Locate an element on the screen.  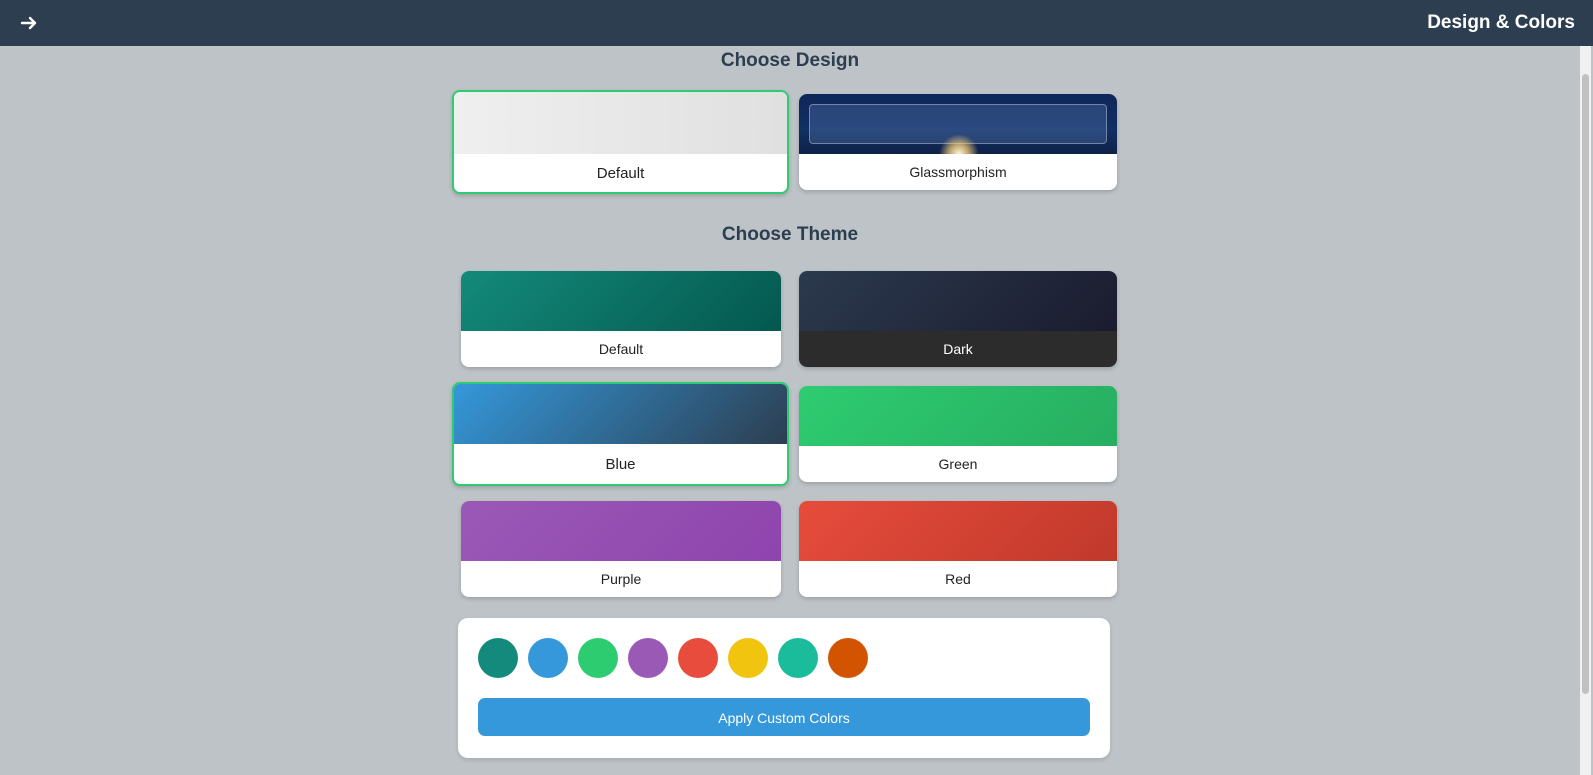
theme-label-default: Default is located at coordinates (621, 349).